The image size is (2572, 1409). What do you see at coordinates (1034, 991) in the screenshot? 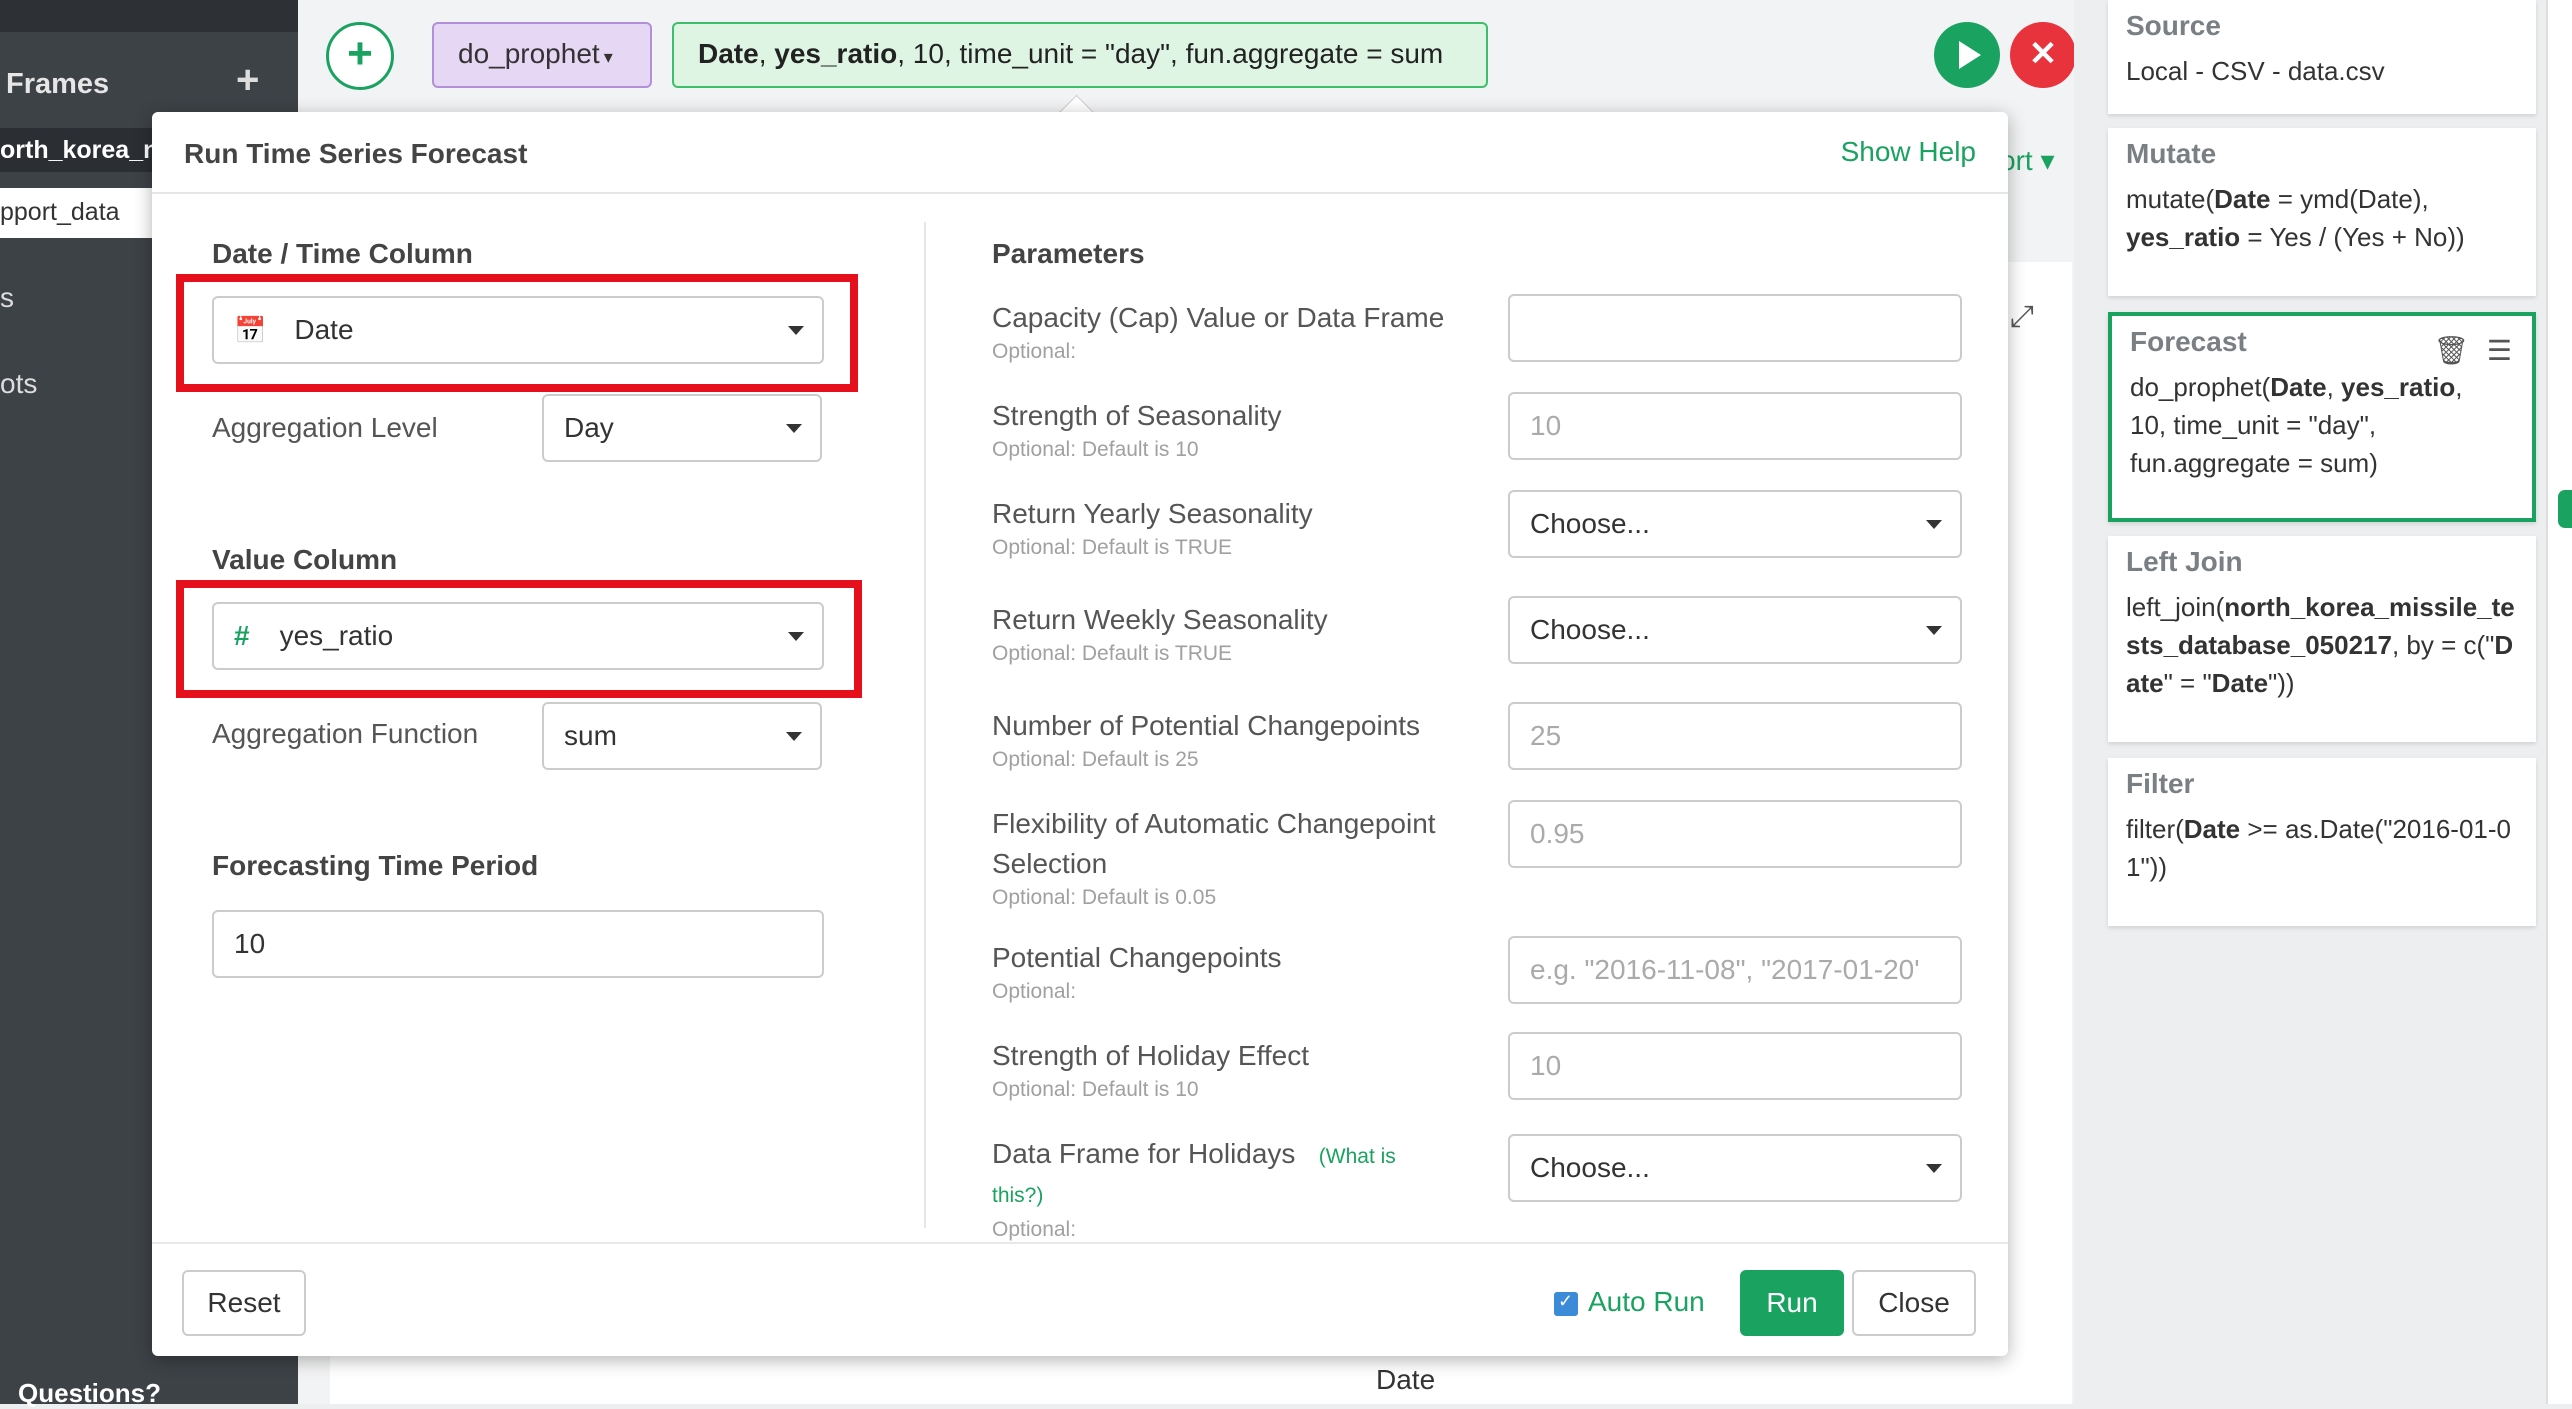
I see `param-sub-potential-changepoints: Optional:` at bounding box center [1034, 991].